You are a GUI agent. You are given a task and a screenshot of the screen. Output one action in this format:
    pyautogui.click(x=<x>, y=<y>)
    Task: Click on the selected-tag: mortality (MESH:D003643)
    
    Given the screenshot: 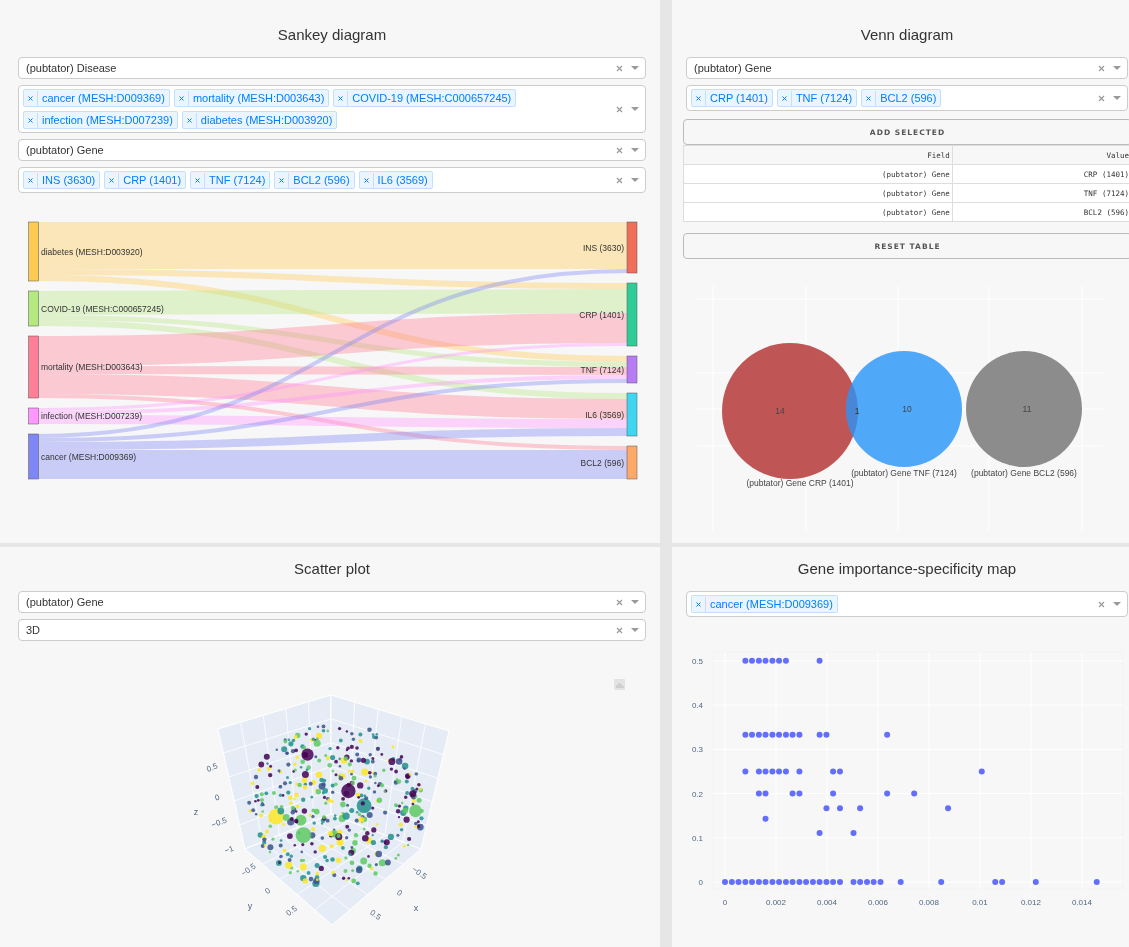 What is the action you would take?
    pyautogui.click(x=251, y=98)
    